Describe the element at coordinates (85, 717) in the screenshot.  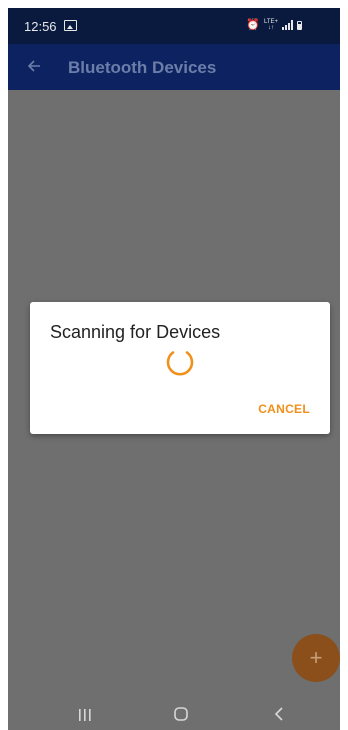
I see `recent-apps-icon` at that location.